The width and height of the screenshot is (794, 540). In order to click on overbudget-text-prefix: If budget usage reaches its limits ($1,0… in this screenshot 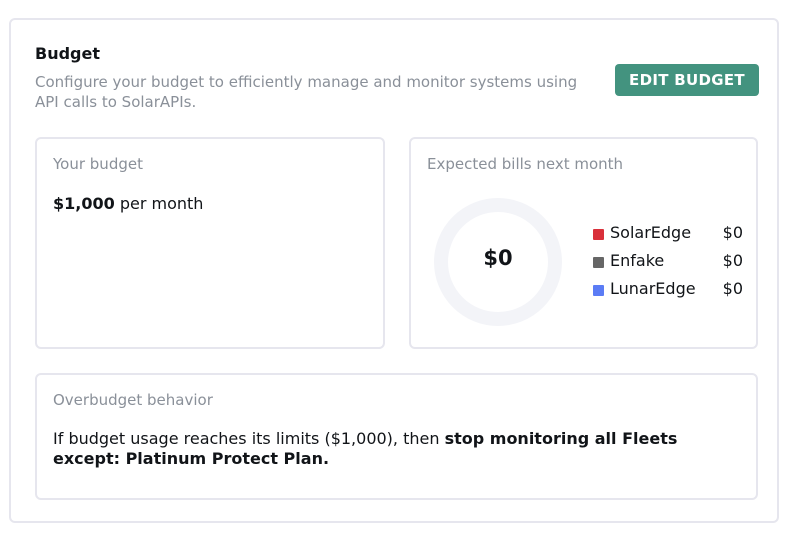, I will do `click(249, 438)`.